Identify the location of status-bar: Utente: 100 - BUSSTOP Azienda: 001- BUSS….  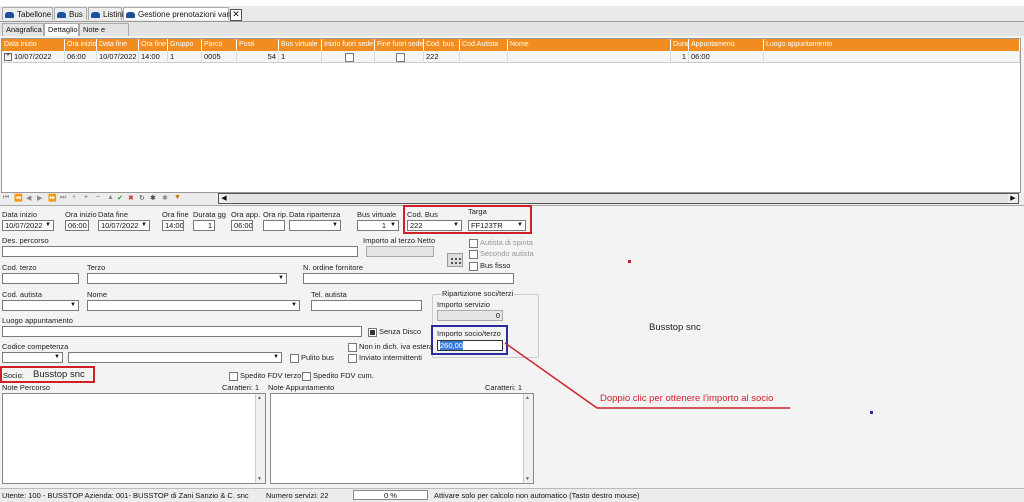
(512, 495).